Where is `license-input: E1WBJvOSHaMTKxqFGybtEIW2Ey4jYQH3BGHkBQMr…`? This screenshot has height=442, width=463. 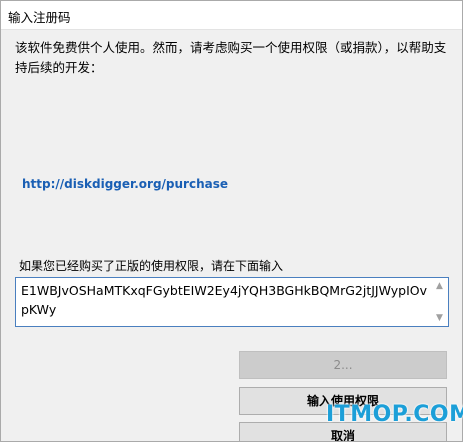
license-input: E1WBJvOSHaMTKxqFGybtEIW2Ey4jYQH3BGHkBQMr… is located at coordinates (232, 302).